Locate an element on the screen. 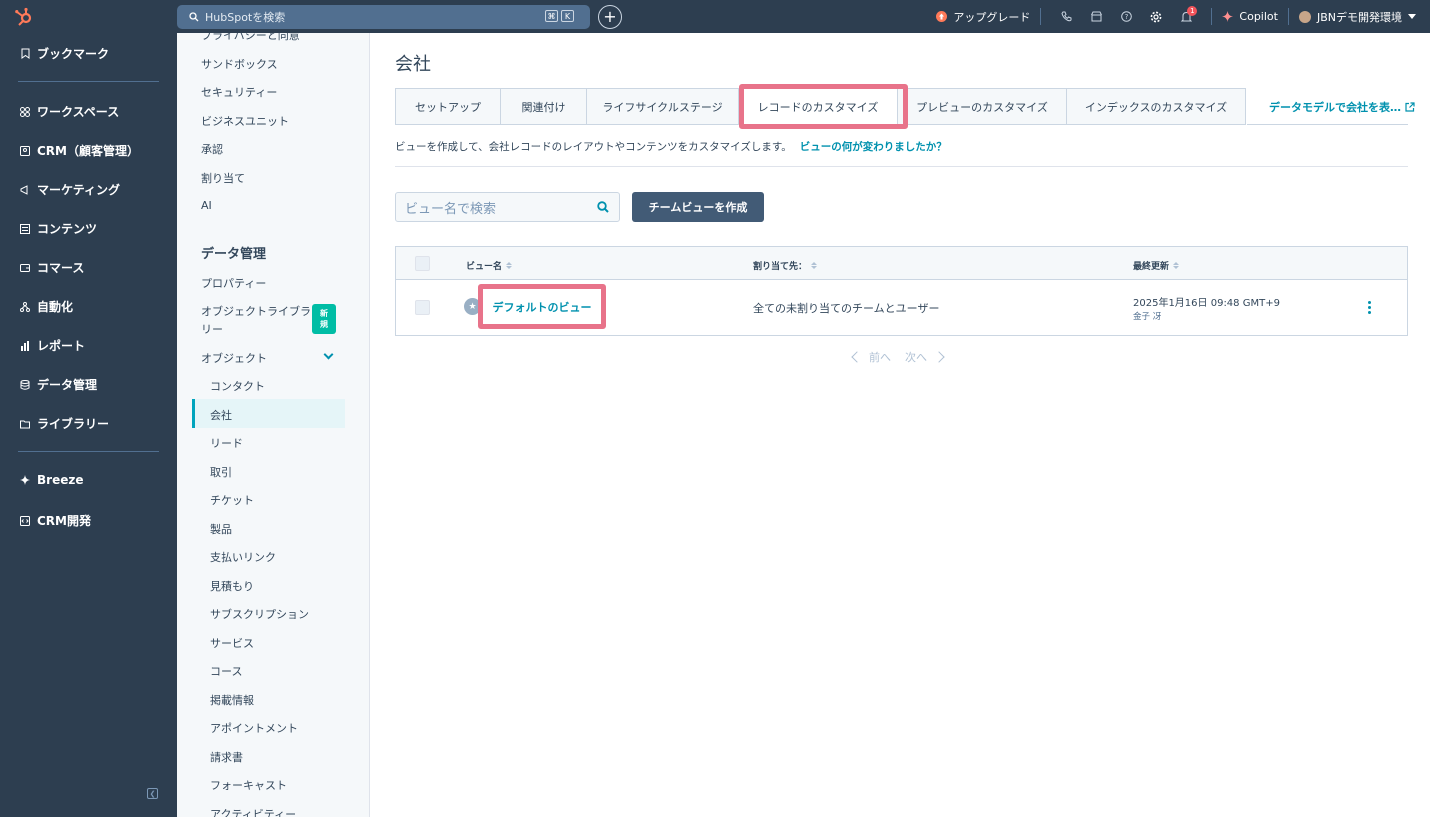 This screenshot has width=1430, height=817. help-icon: ? is located at coordinates (1126, 17).